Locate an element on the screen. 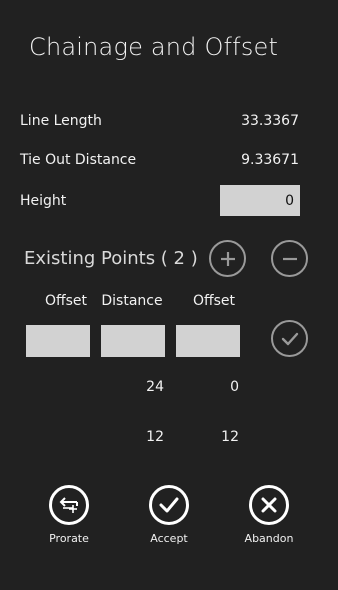  line-length-value: 33.3367 is located at coordinates (270, 121).